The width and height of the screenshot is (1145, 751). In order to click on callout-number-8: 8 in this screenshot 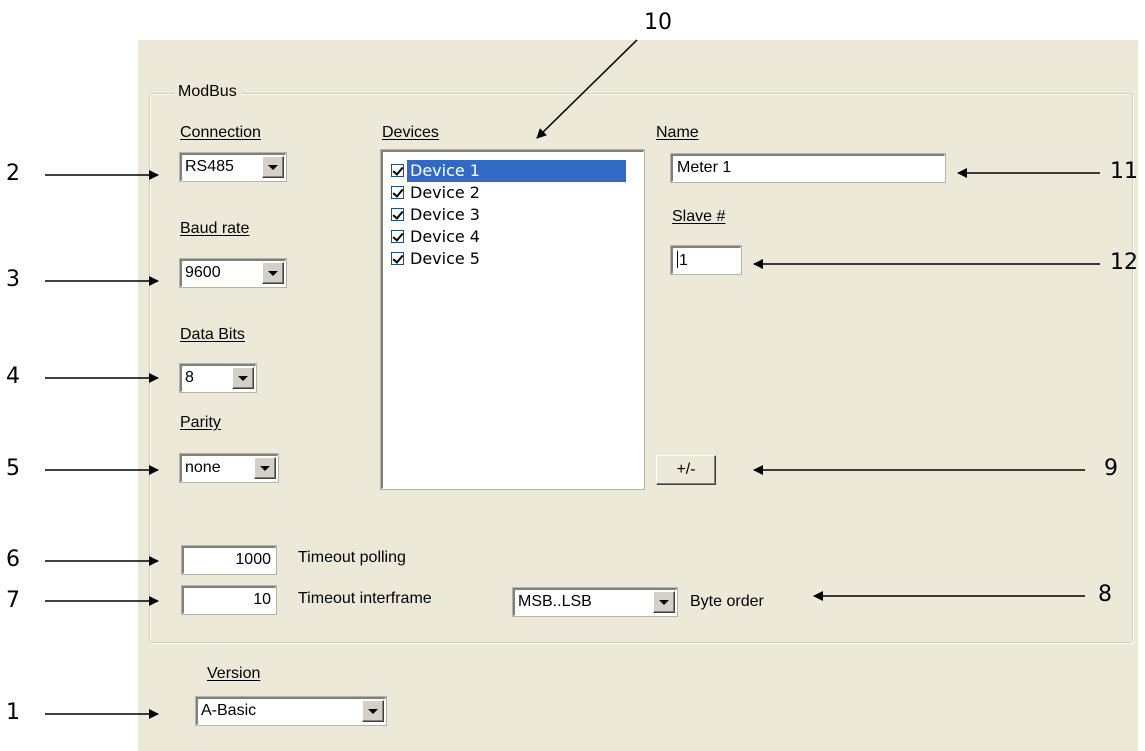, I will do `click(1105, 594)`.